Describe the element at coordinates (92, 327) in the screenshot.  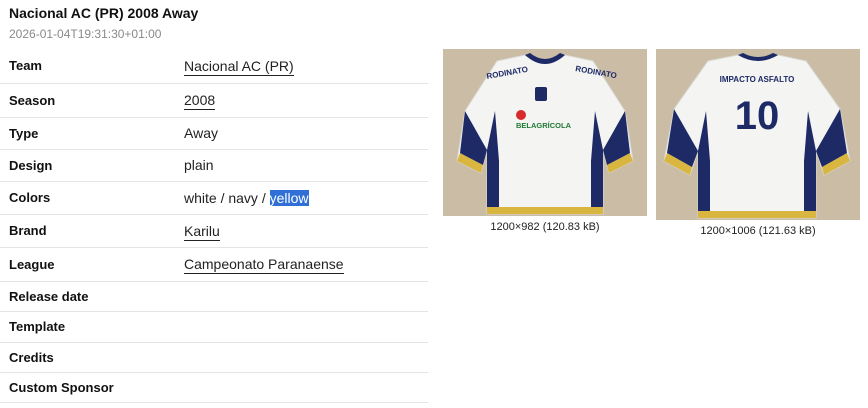
I see `row-label-template: Template` at that location.